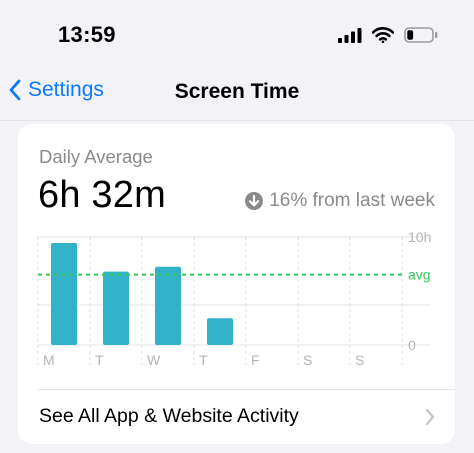  What do you see at coordinates (350, 35) in the screenshot?
I see `cellular-signal-icon` at bounding box center [350, 35].